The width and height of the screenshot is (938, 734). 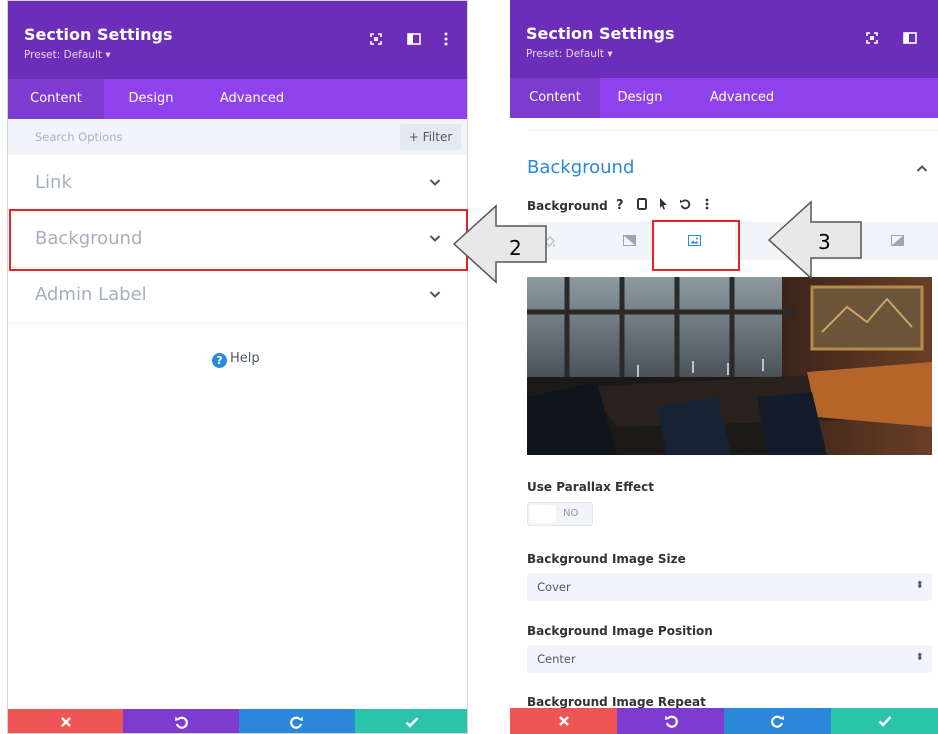 What do you see at coordinates (91, 294) in the screenshot?
I see `accordion-label: Admin Label` at bounding box center [91, 294].